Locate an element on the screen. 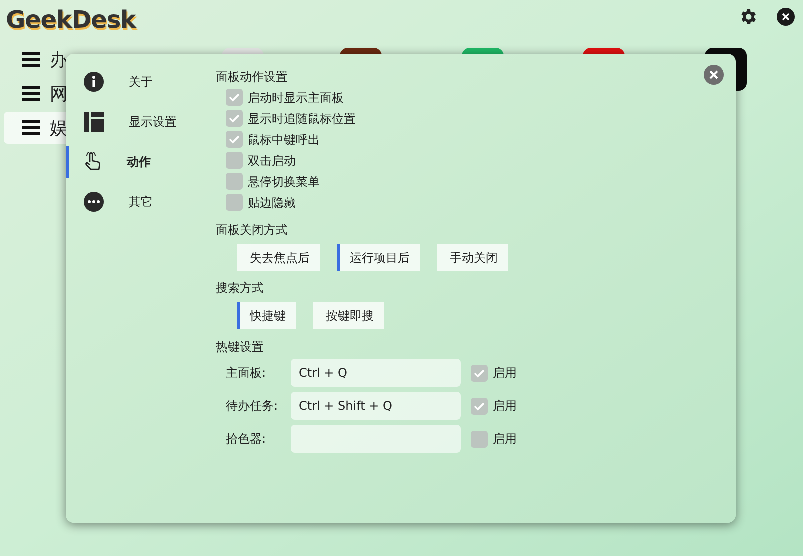  option-button: 运行项目后 is located at coordinates (378, 257).